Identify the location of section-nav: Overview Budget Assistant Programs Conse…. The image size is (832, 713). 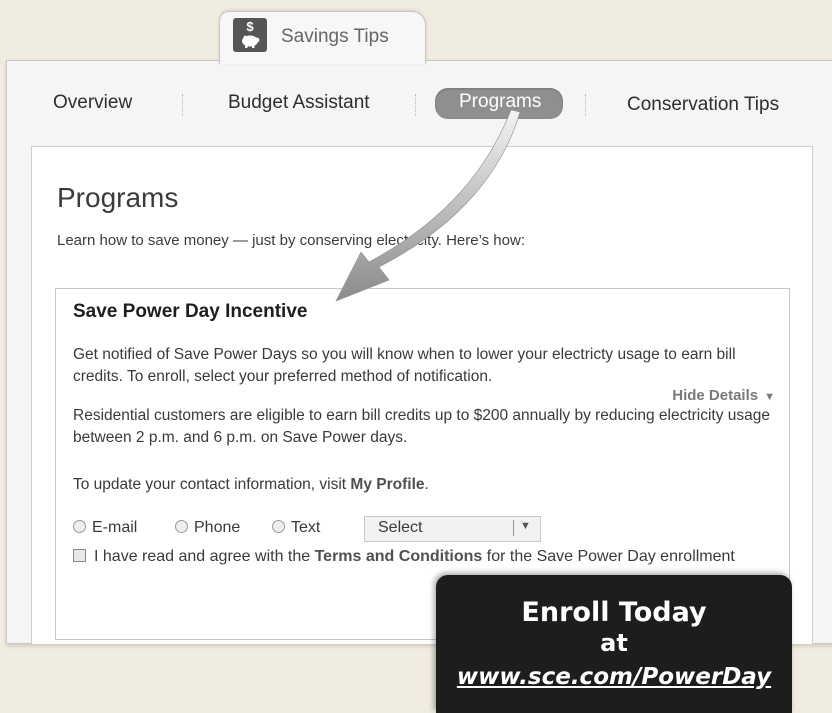
(419, 103).